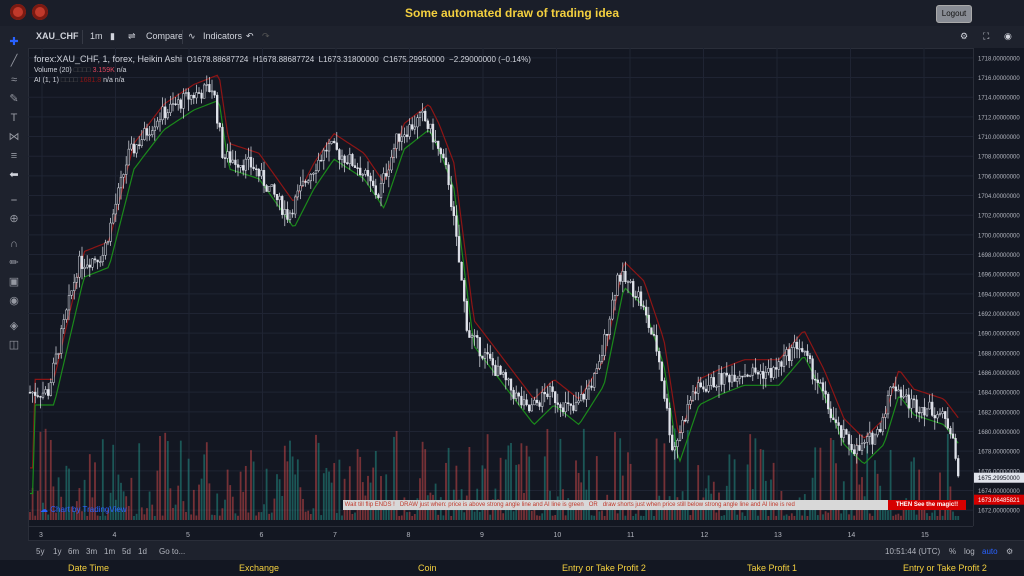 The width and height of the screenshot is (1024, 576). What do you see at coordinates (945, 568) in the screenshot?
I see `footer-entry-tp2-b: Entry or Take Profit 2` at bounding box center [945, 568].